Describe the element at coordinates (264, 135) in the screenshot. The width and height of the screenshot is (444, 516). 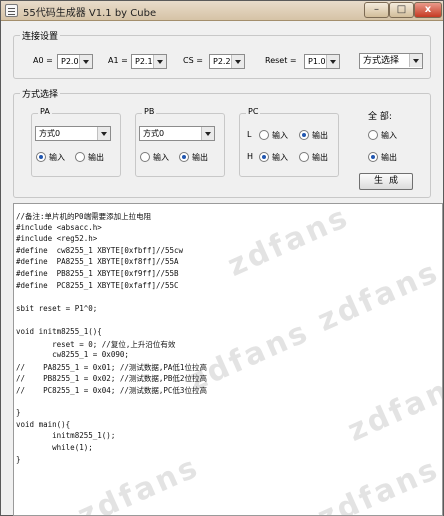
I see `pc-low-input-radio` at that location.